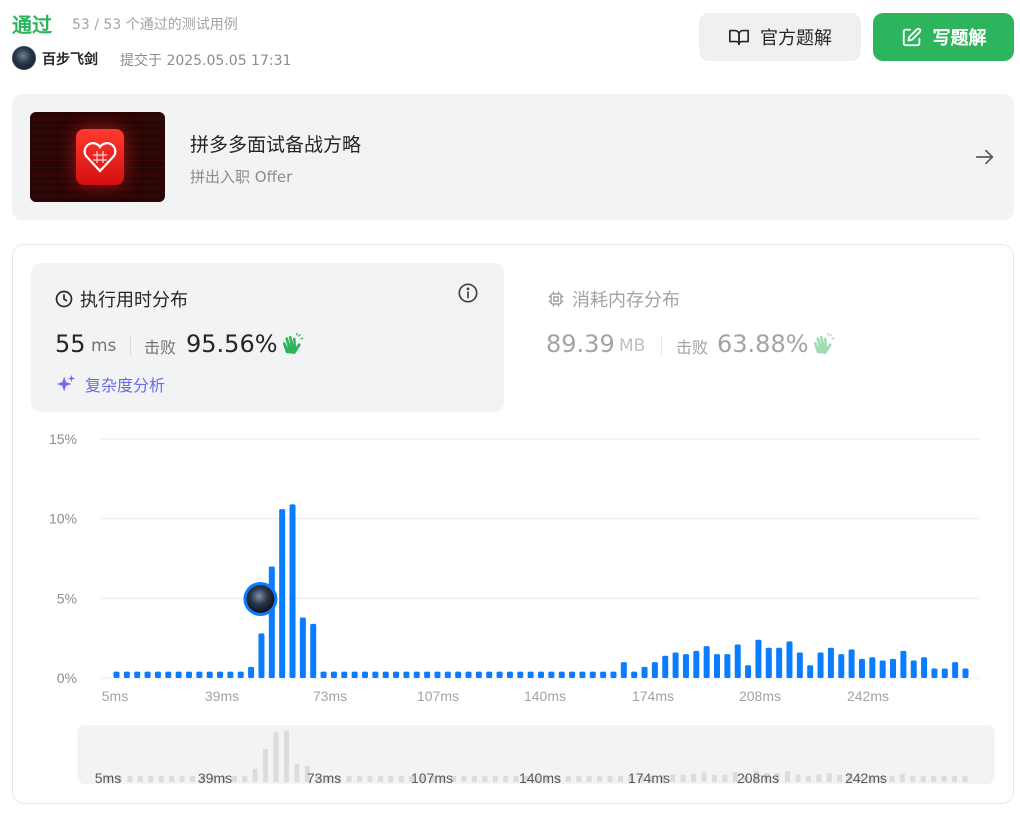 This screenshot has width=1020, height=818. What do you see at coordinates (115, 696) in the screenshot?
I see `x-tick-label: 5ms` at bounding box center [115, 696].